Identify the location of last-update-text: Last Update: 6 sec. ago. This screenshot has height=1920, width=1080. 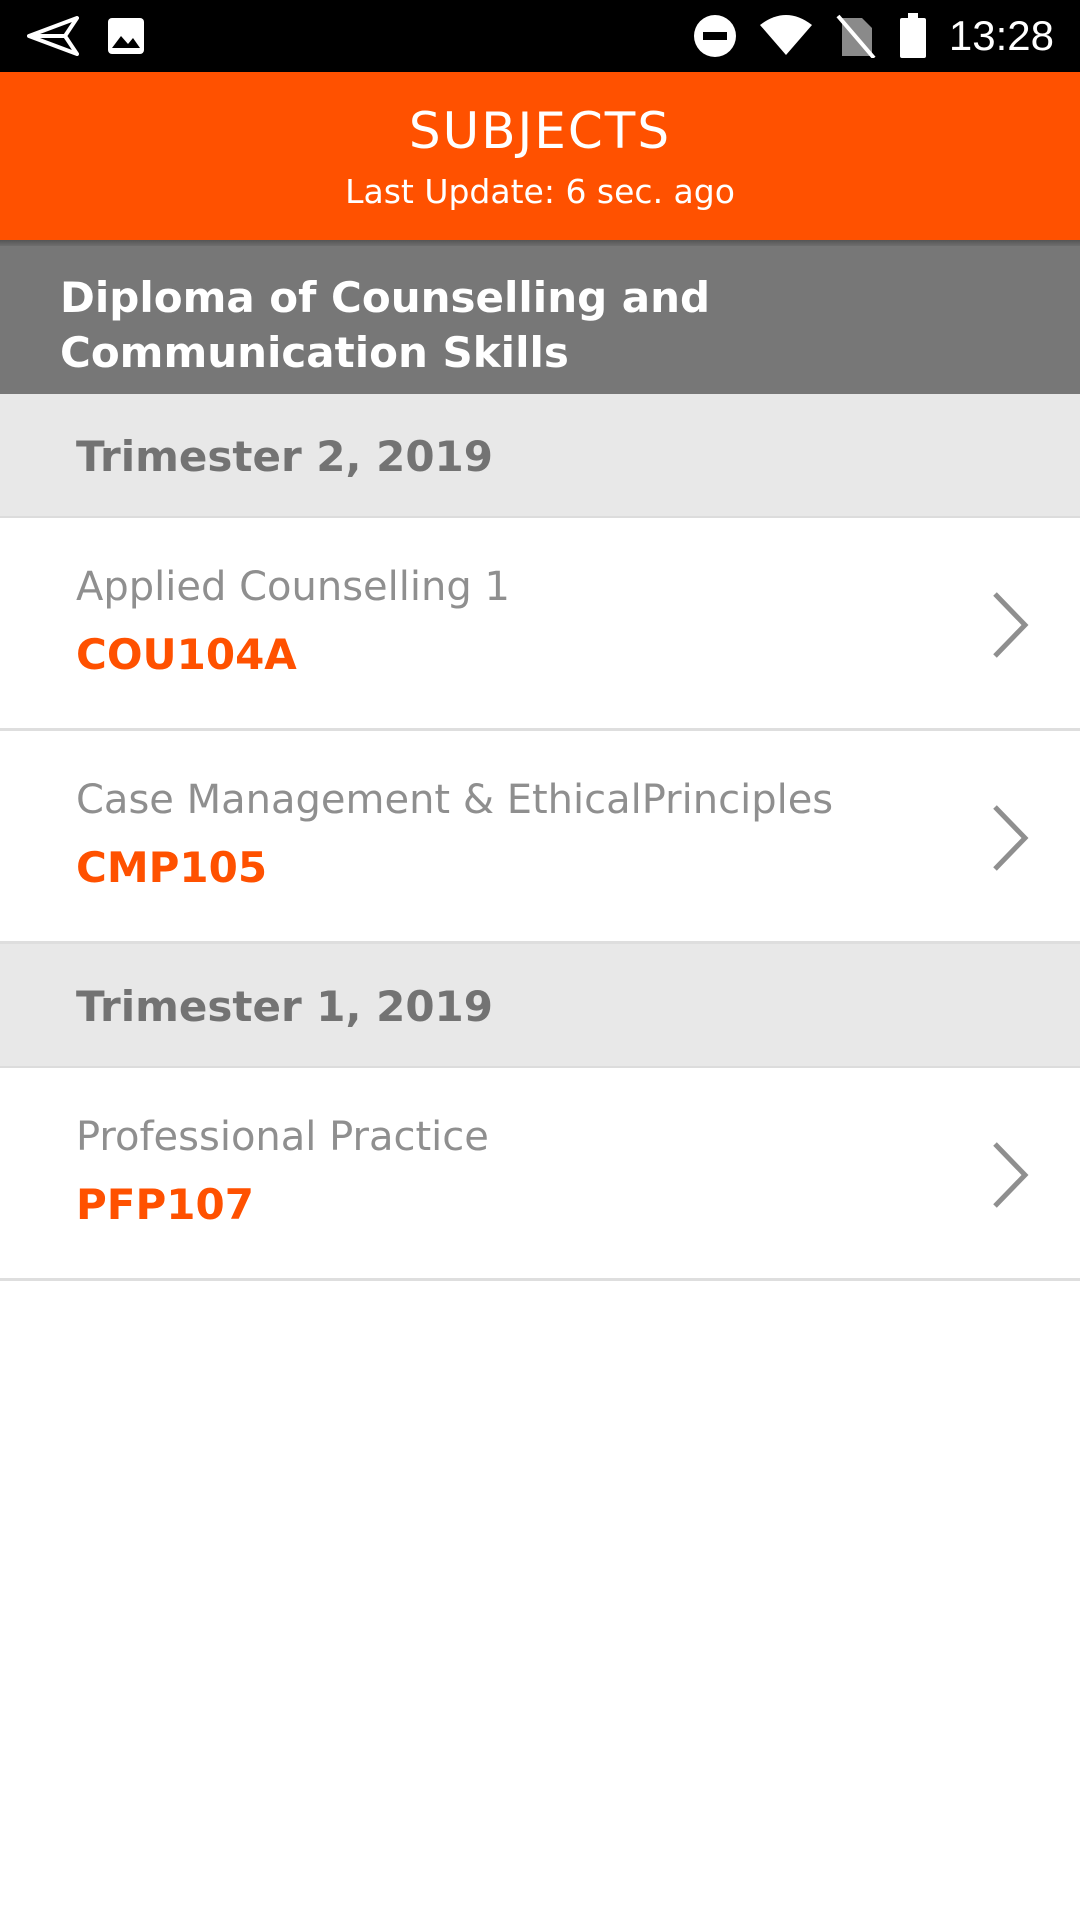
(540, 191).